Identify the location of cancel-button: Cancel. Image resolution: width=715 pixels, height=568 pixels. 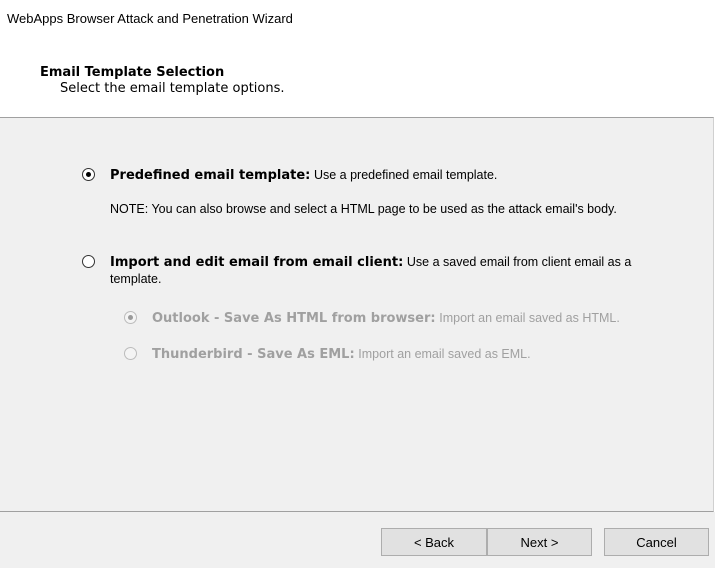
(656, 542).